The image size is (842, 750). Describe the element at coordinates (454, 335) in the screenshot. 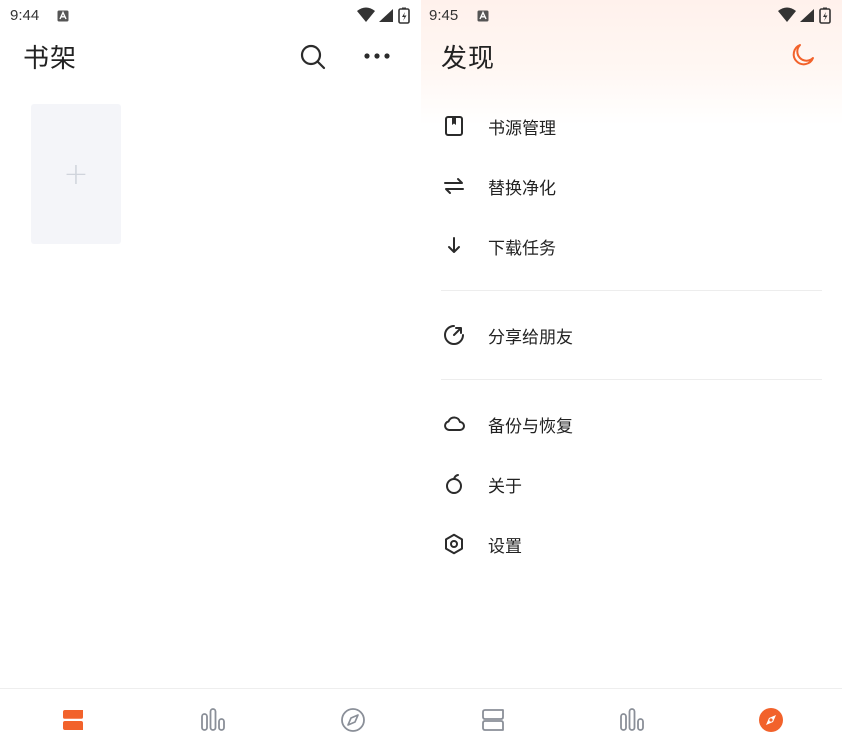

I see `share-icon` at that location.